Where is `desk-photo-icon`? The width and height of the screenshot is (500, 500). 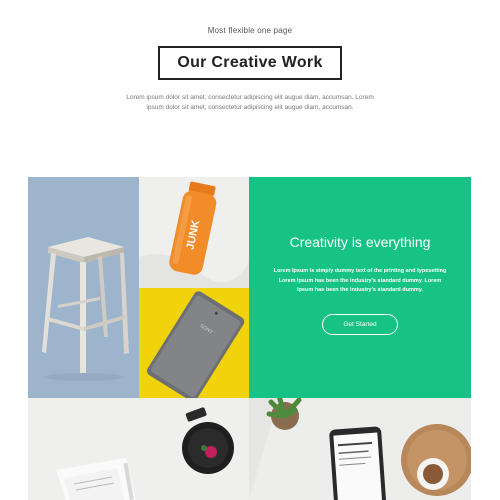 desk-photo-icon is located at coordinates (138, 449).